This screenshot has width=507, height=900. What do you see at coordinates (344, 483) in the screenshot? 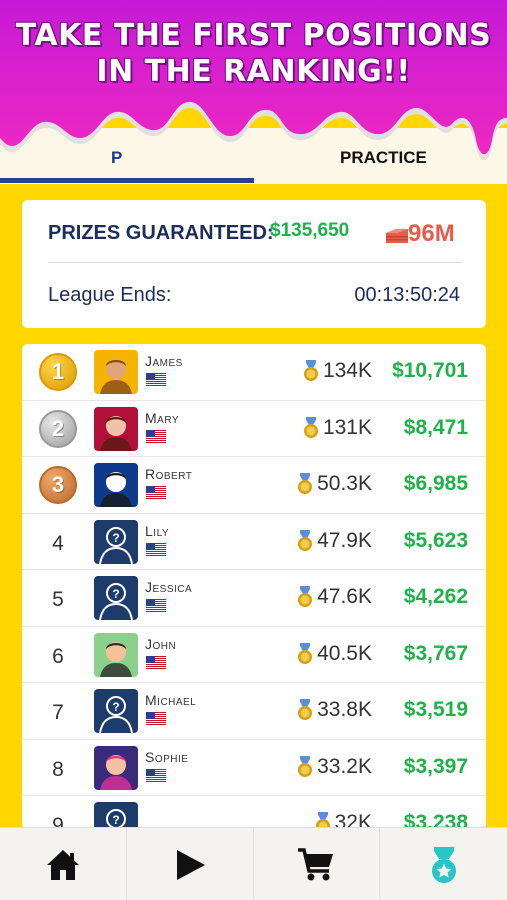
I see `player-score: 50.3K` at bounding box center [344, 483].